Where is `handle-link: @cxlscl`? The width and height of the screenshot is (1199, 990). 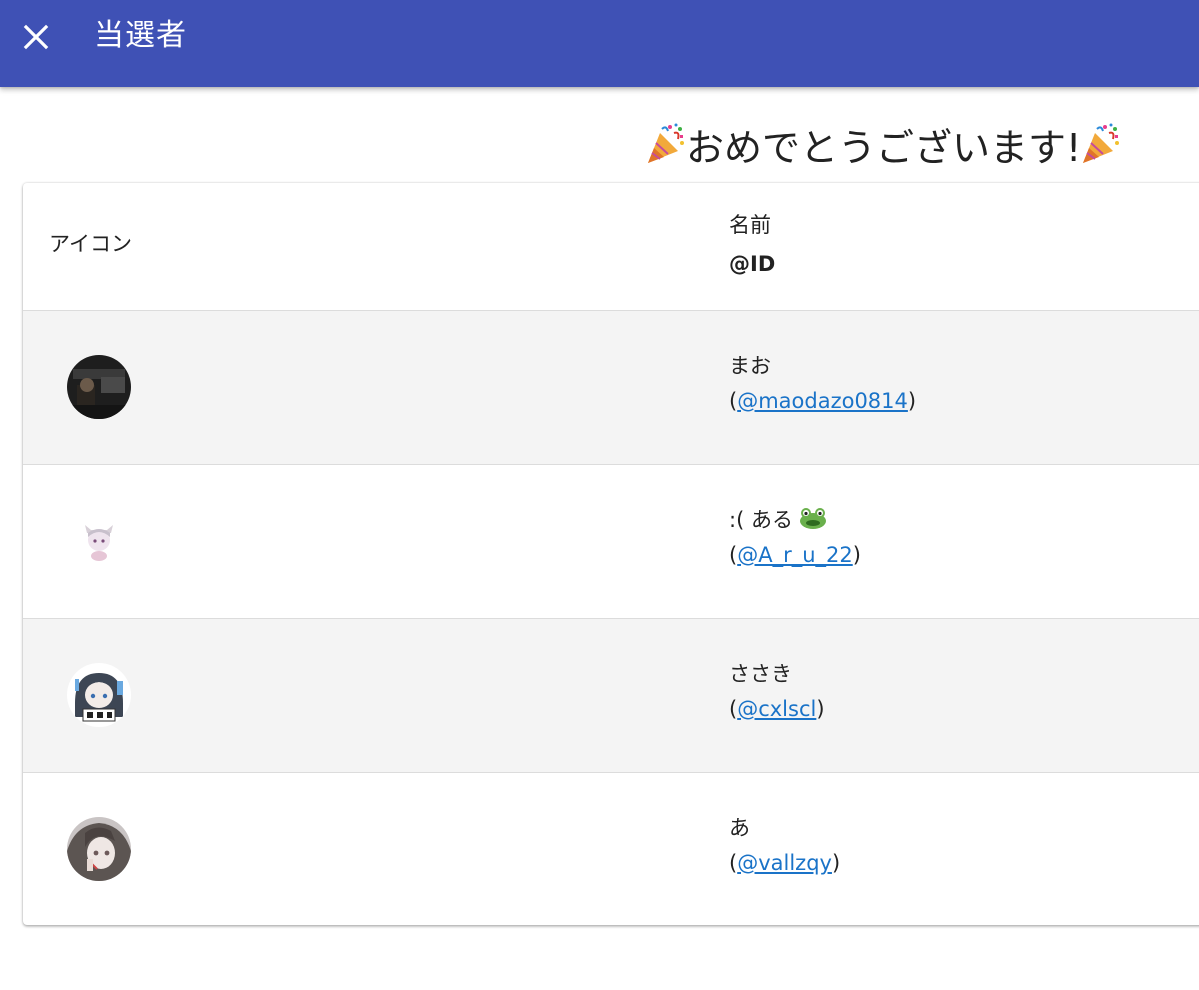 handle-link: @cxlscl is located at coordinates (776, 709).